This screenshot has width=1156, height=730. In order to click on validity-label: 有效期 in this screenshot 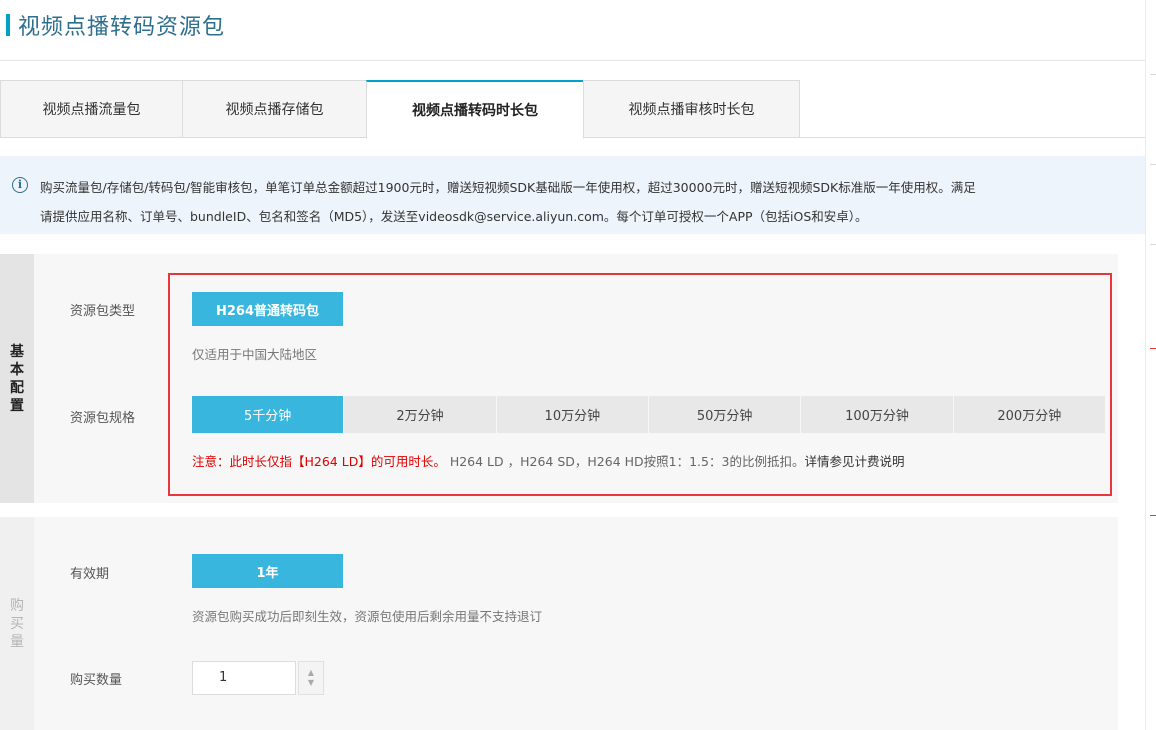, I will do `click(90, 574)`.